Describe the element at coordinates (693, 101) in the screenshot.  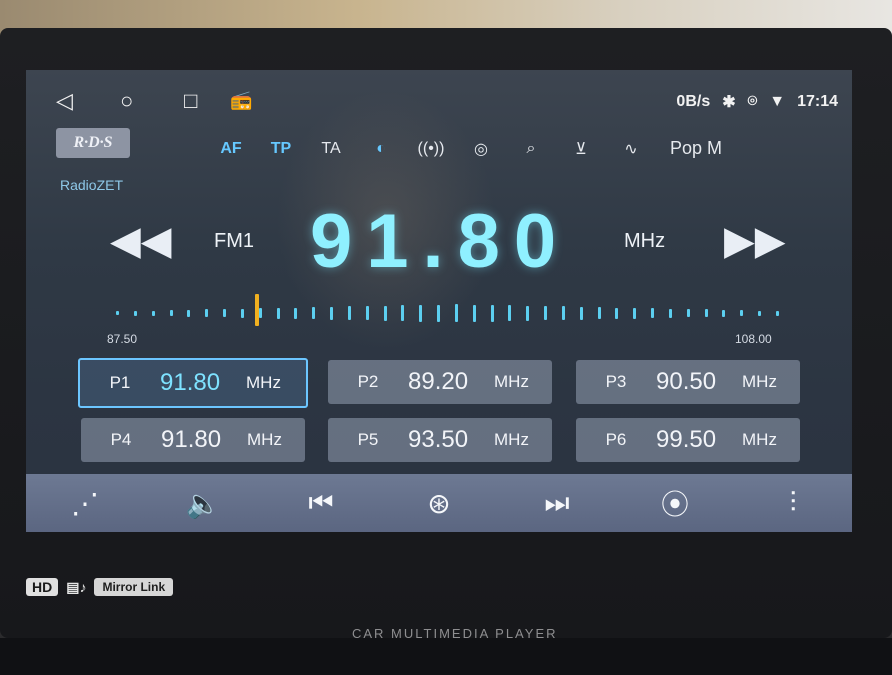
I see `network-speed: 0B/s` at that location.